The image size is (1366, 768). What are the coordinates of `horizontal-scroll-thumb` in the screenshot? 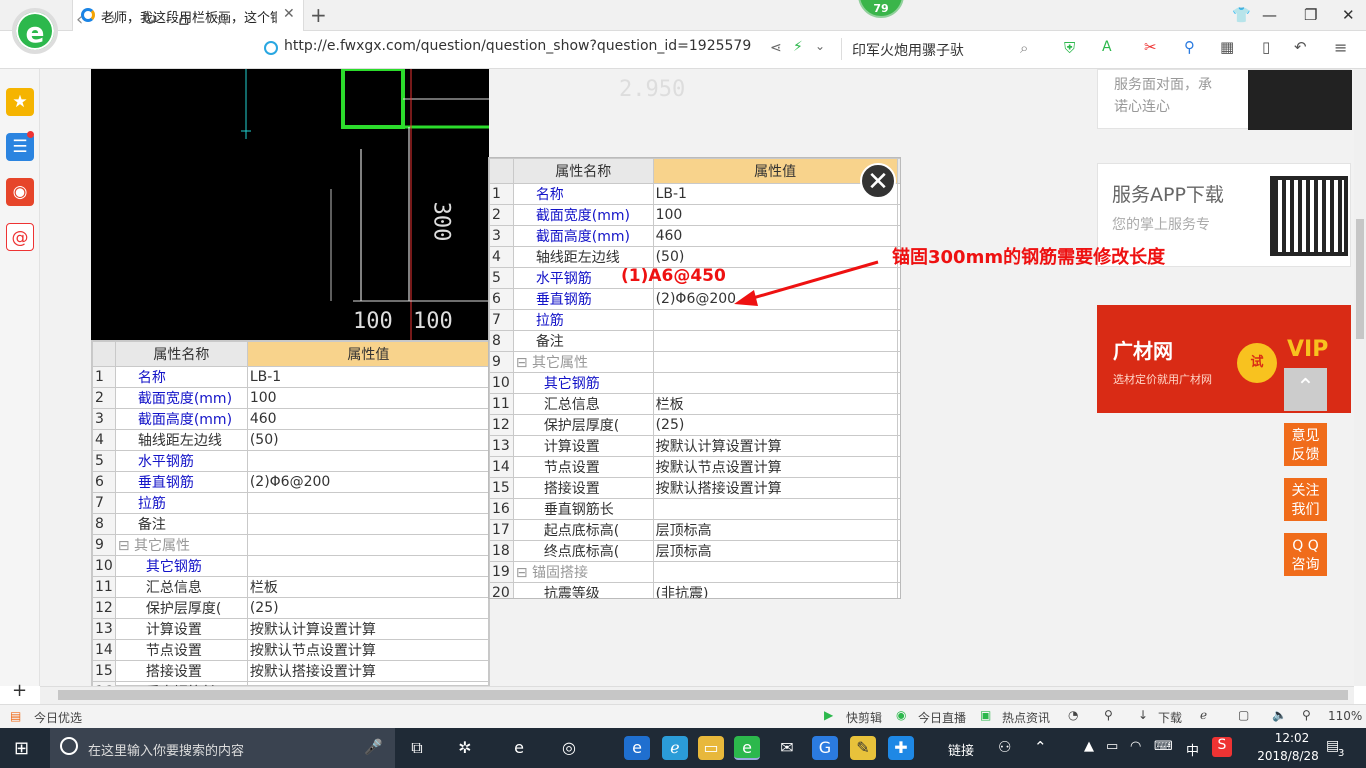 It's located at (703, 695).